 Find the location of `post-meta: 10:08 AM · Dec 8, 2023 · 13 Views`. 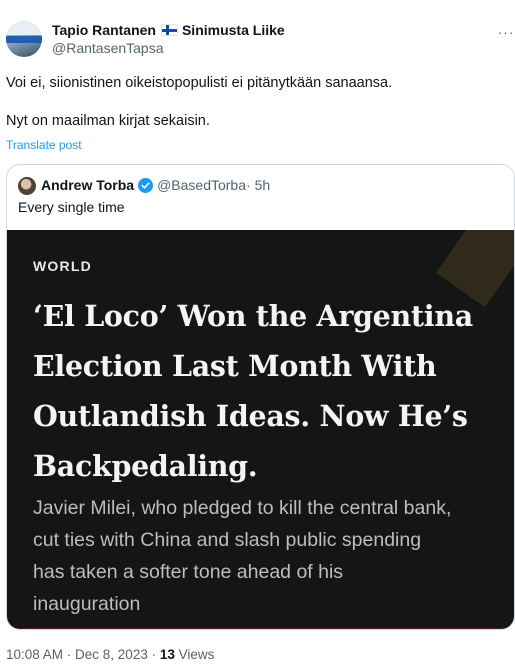

post-meta: 10:08 AM · Dec 8, 2023 · 13 Views is located at coordinates (110, 654).